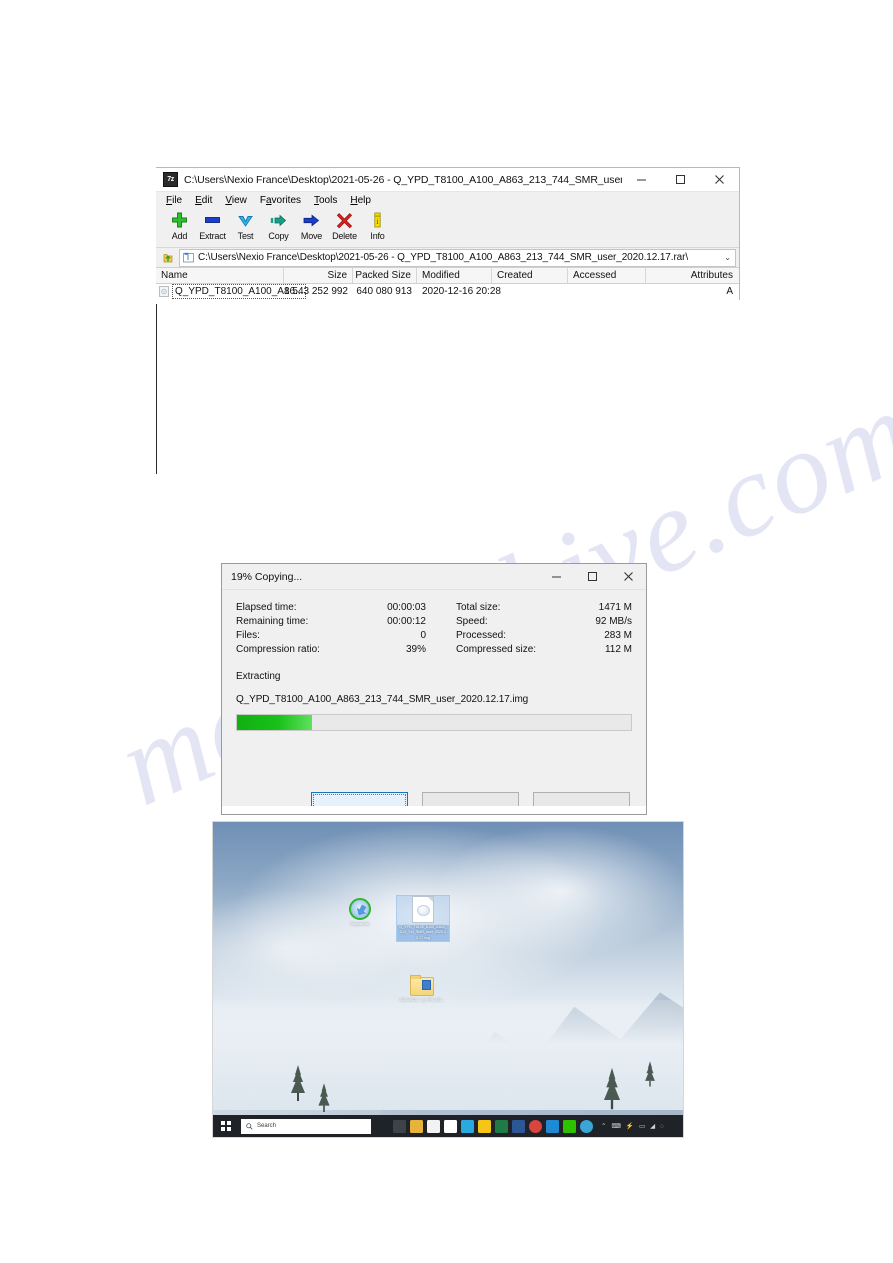  I want to click on tray-battery-icon: ▭, so click(642, 1126).